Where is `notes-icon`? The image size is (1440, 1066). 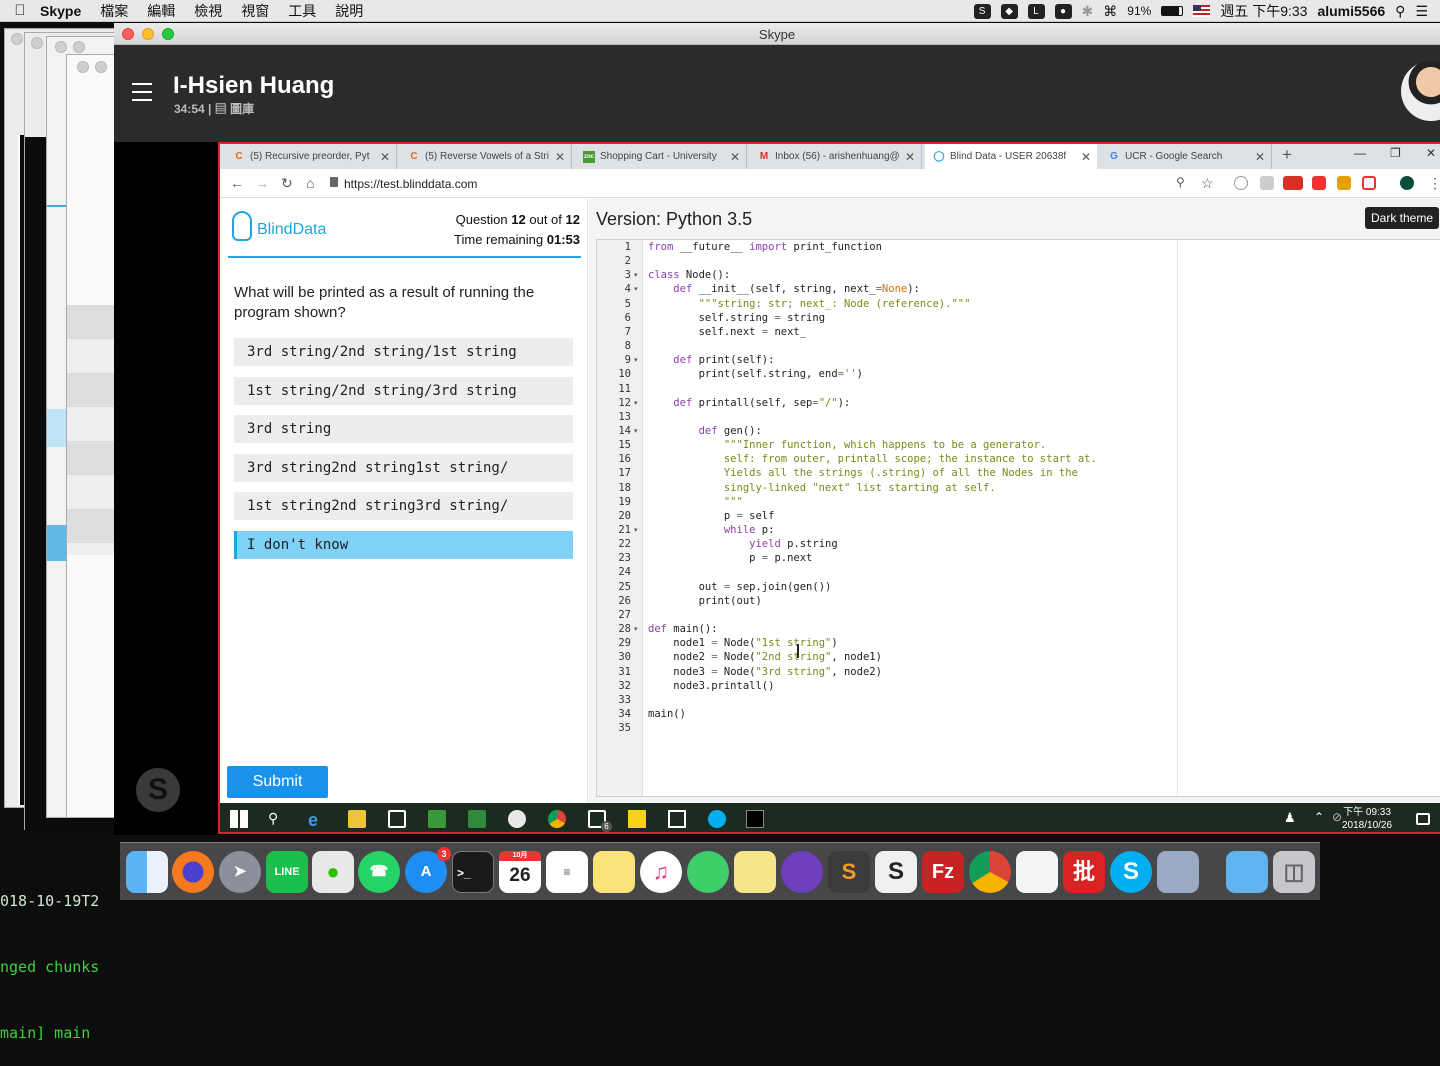
notes-icon is located at coordinates (614, 872).